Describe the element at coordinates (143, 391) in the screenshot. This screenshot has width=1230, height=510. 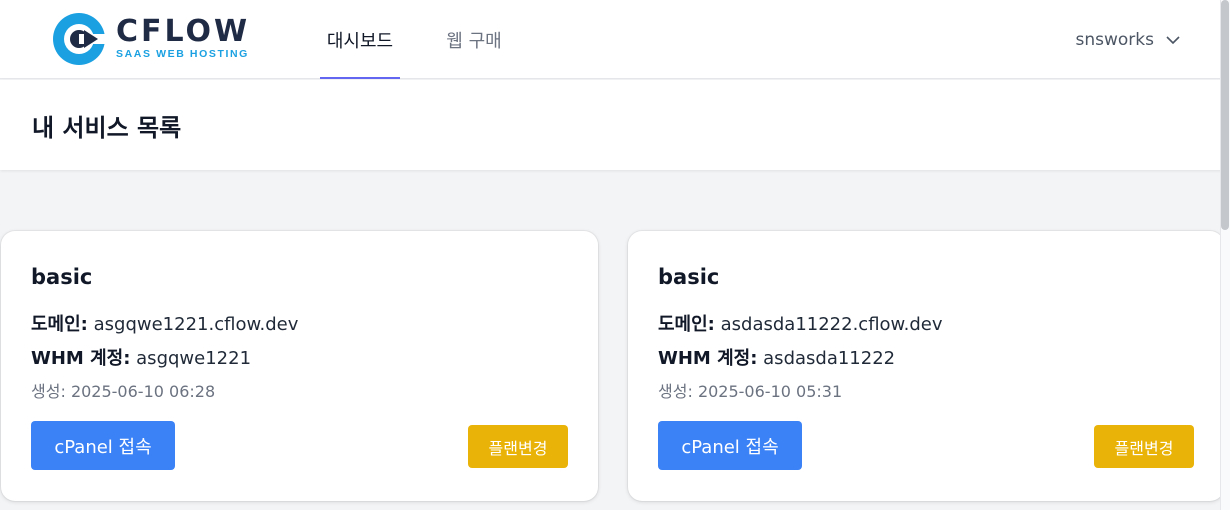
I see `created-value: 2025-06-10 06:28` at that location.